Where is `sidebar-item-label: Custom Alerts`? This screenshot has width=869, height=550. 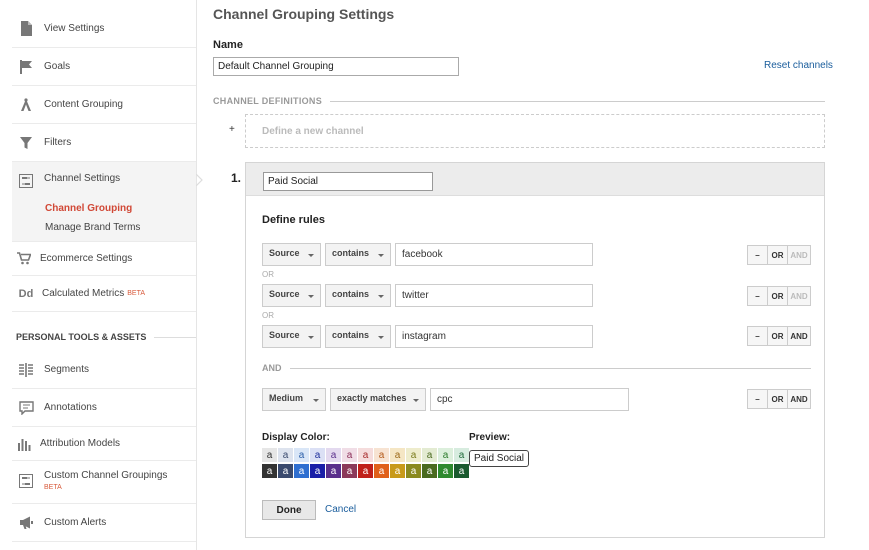
sidebar-item-label: Custom Alerts is located at coordinates (75, 522).